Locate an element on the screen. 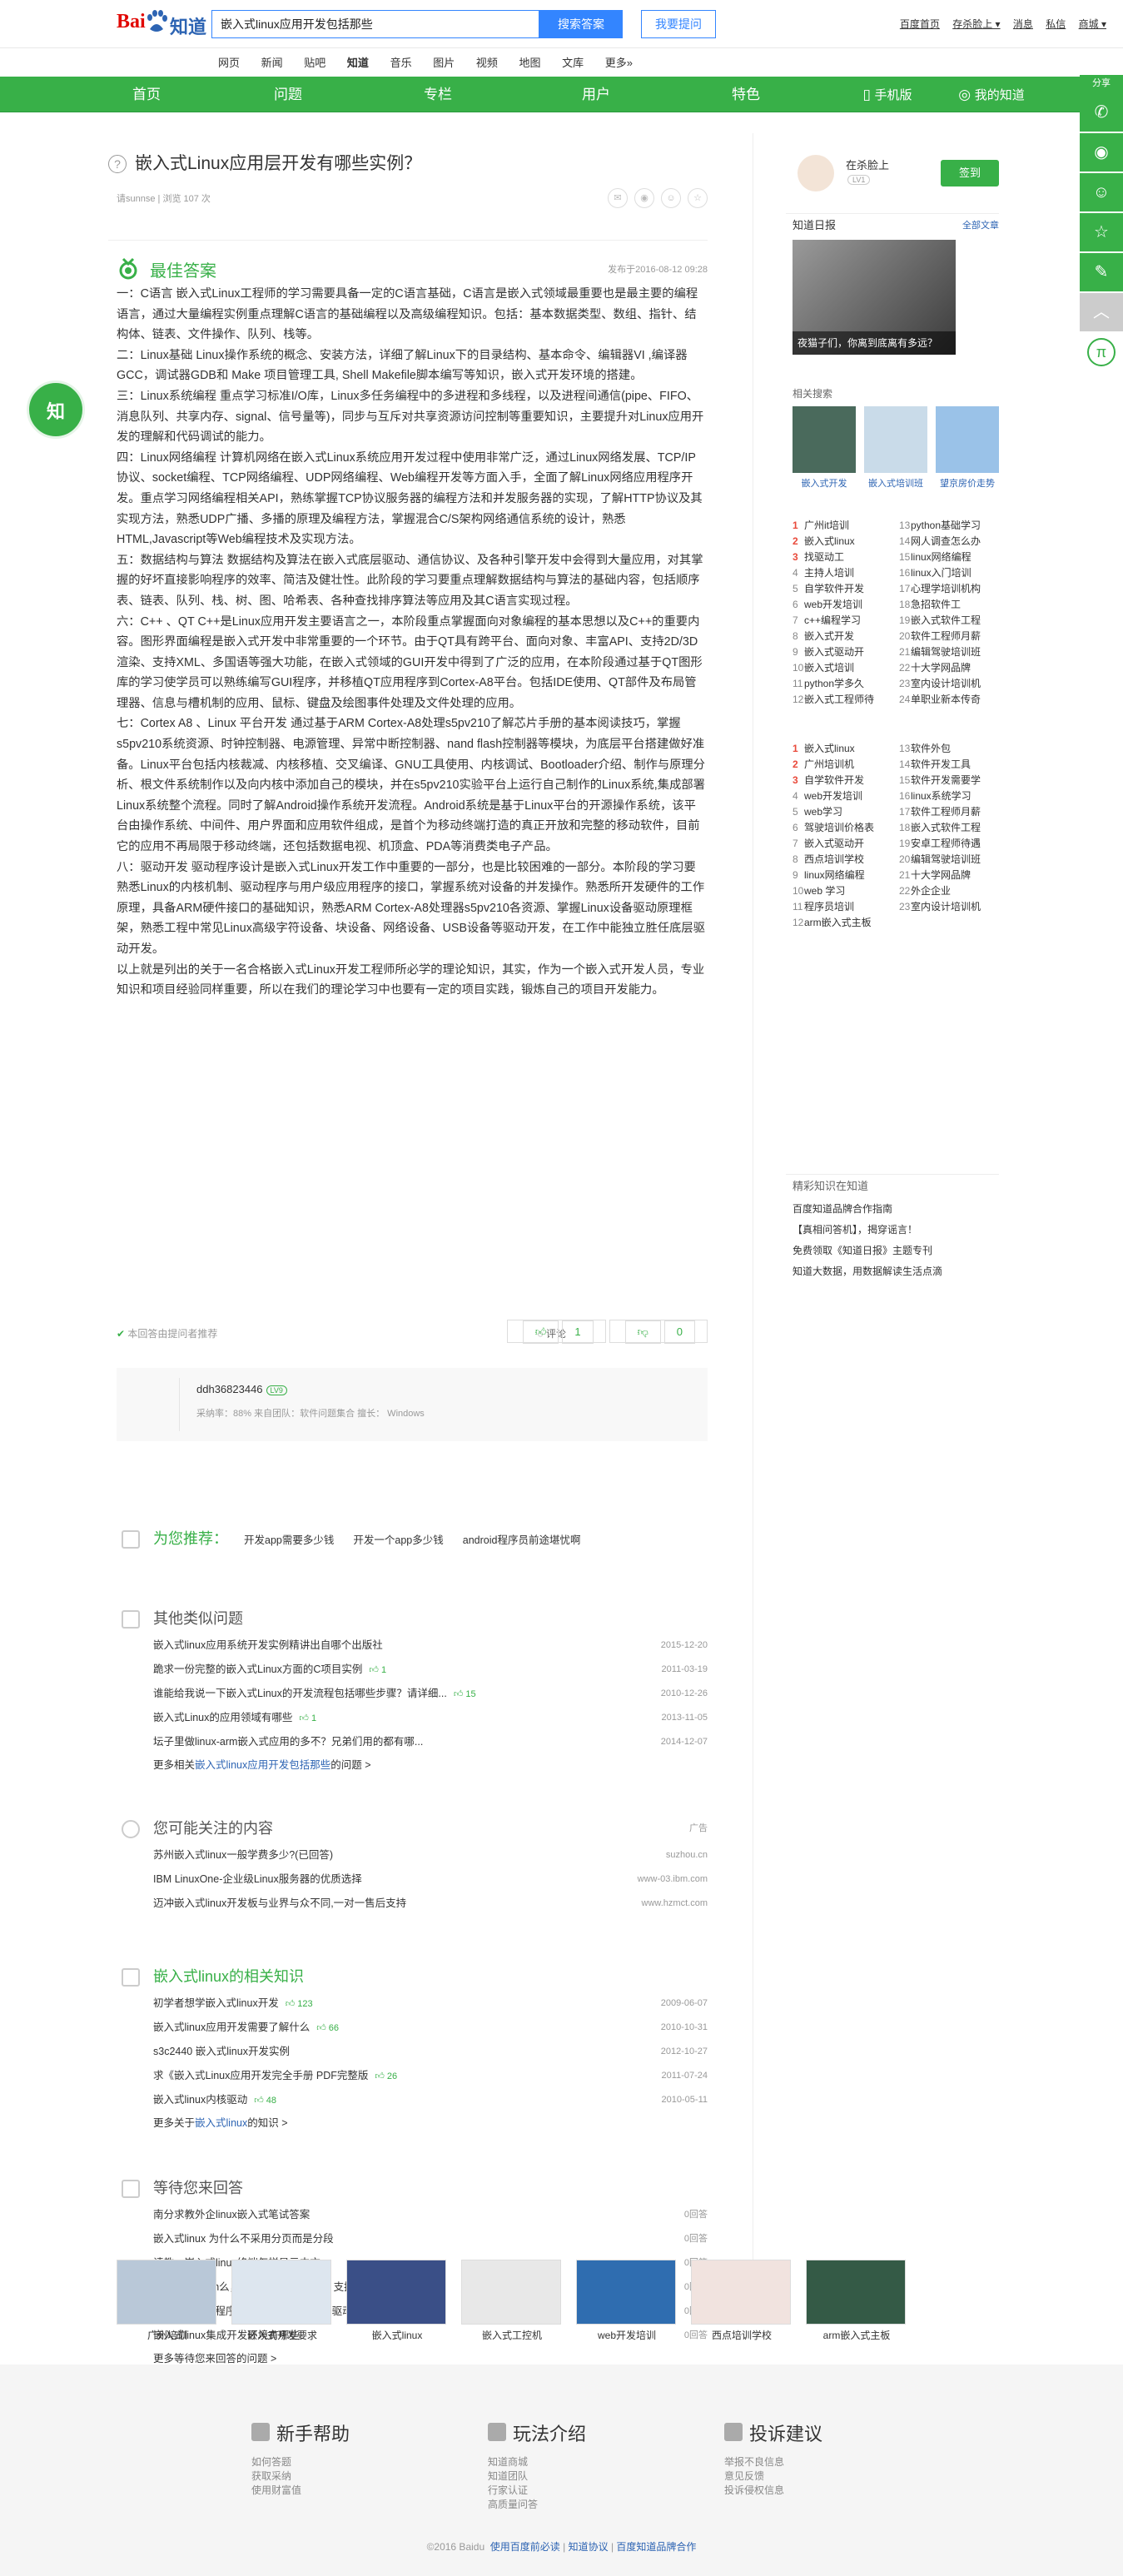 This screenshot has height=2576, width=1123. rank-item: 7 c++编程学习 is located at coordinates (851, 621).